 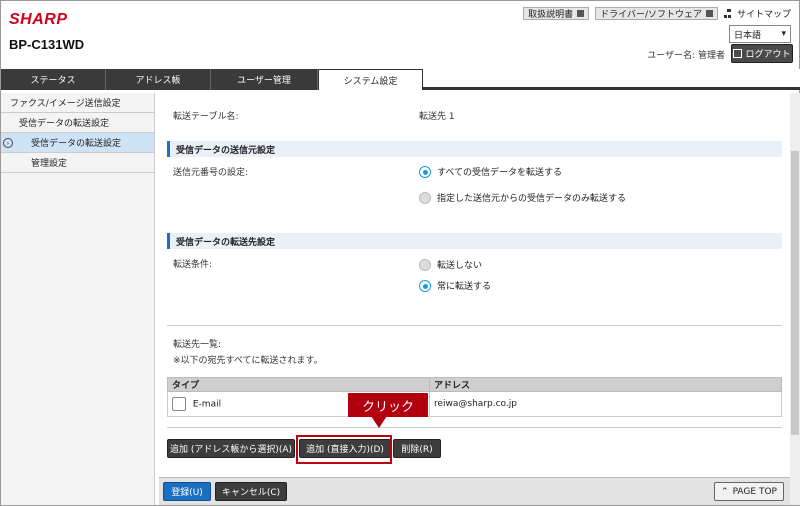 What do you see at coordinates (768, 55) in the screenshot?
I see `logout-label: ログアウト` at bounding box center [768, 55].